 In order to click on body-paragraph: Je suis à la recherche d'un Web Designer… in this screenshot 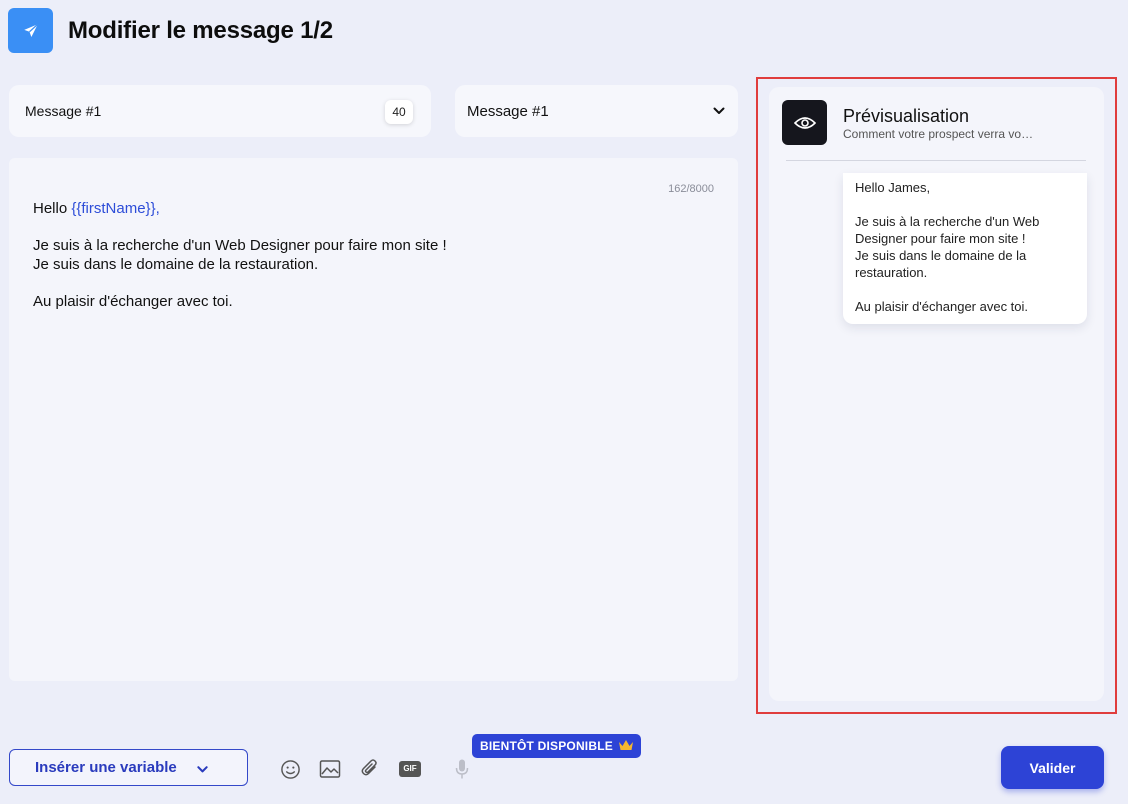, I will do `click(363, 255)`.